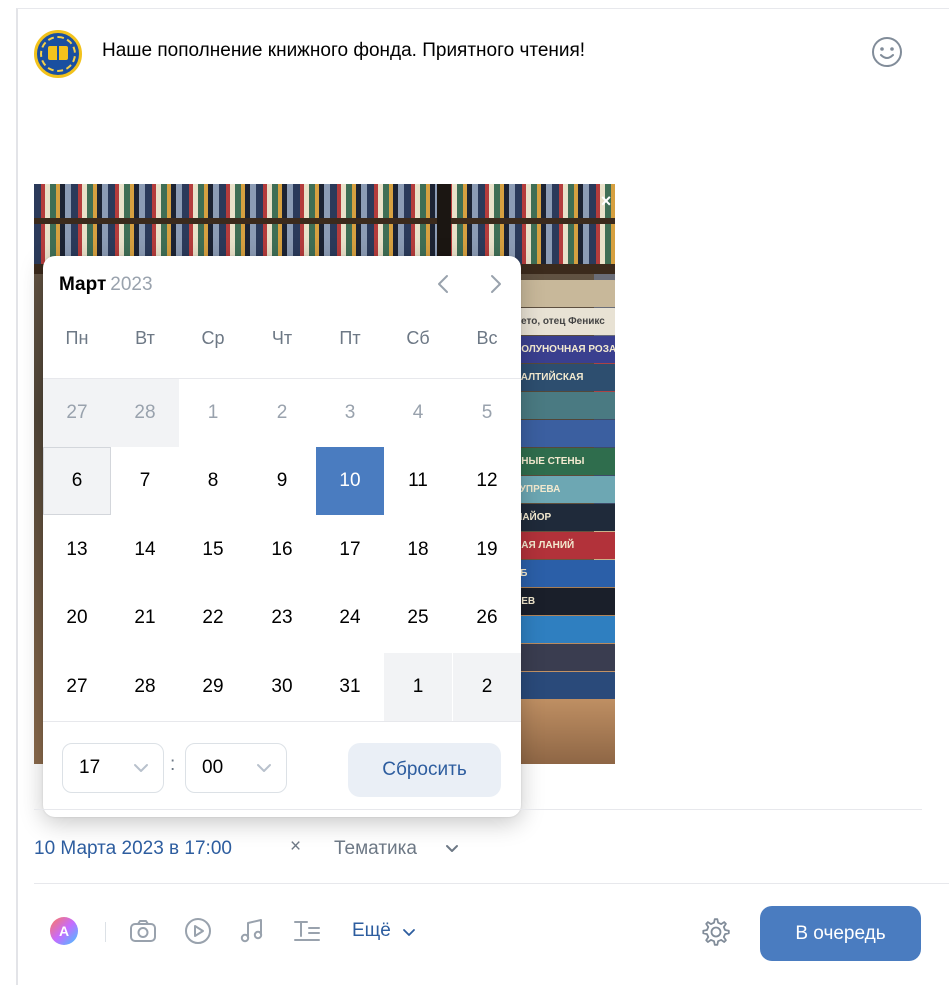 The height and width of the screenshot is (985, 949). Describe the element at coordinates (77, 618) in the screenshot. I see `calendar-day: 20` at that location.